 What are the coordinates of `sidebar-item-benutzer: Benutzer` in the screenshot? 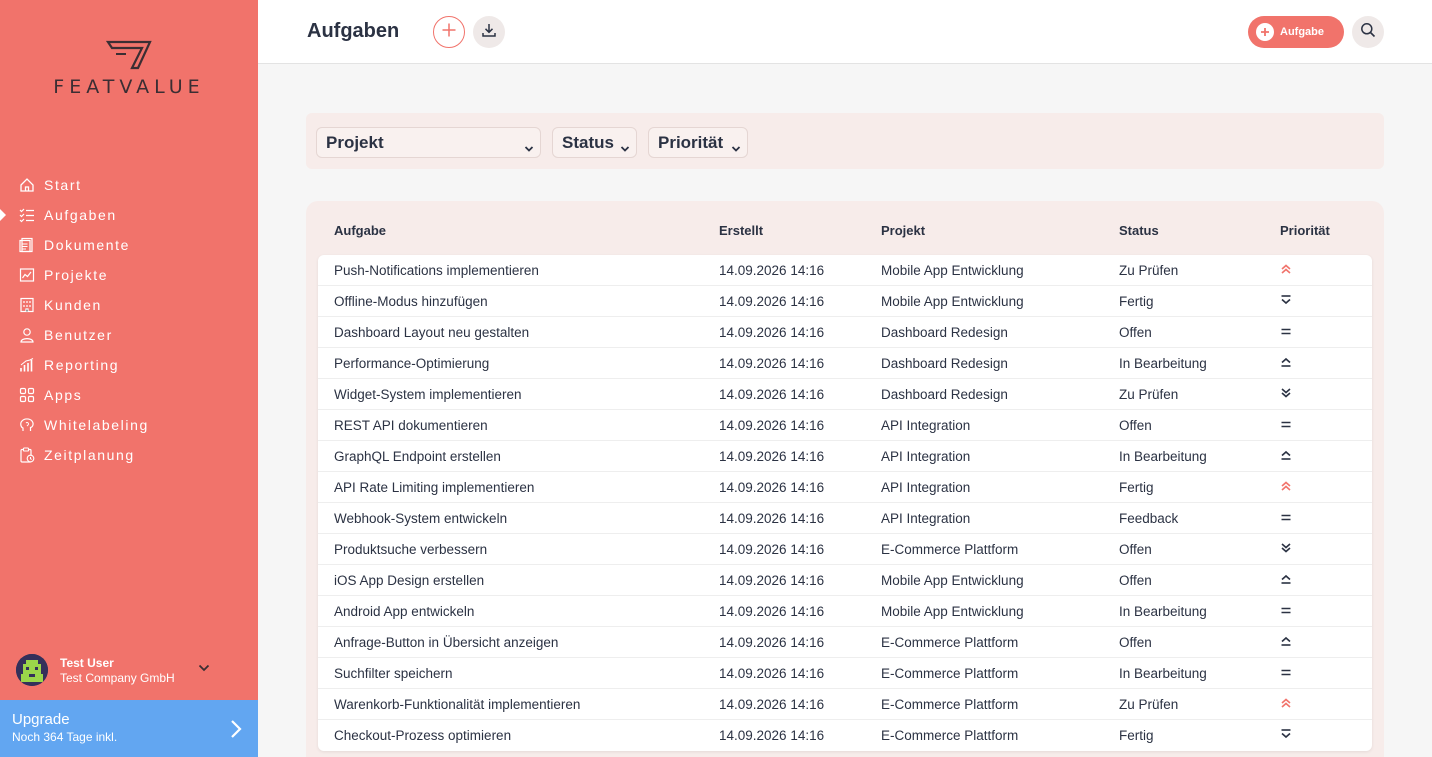 It's located at (129, 335).